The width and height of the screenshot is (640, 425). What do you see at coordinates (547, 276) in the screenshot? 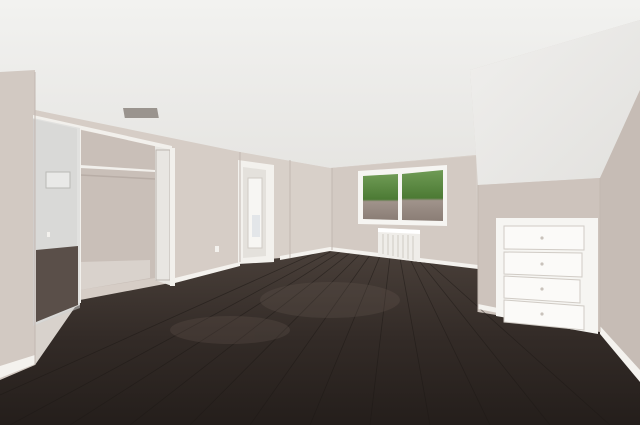
I see `built-in-dresser` at bounding box center [547, 276].